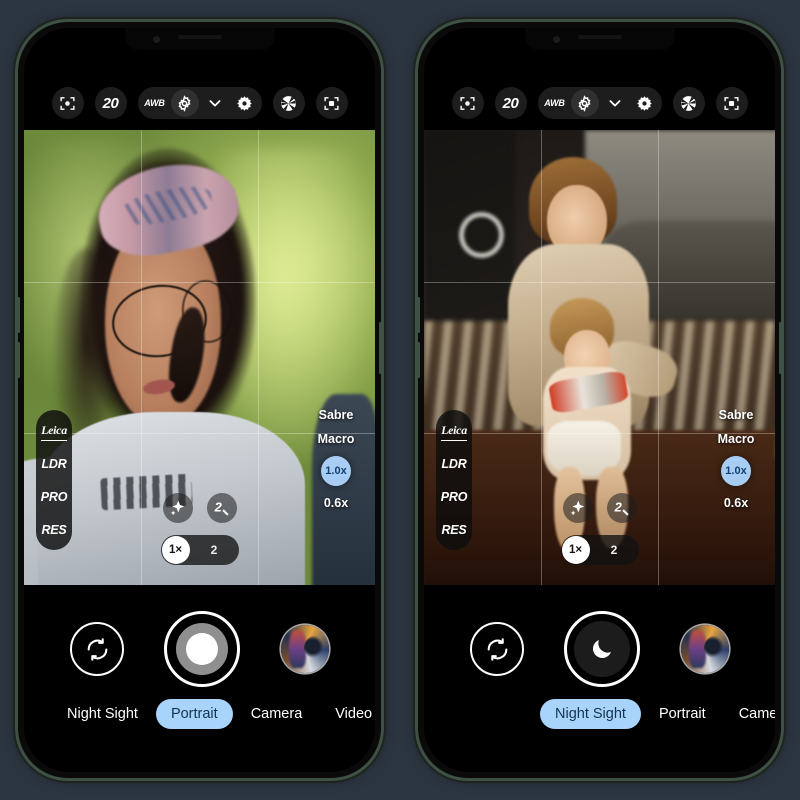  I want to click on bottom-bar-left: Night Sight Portrait Camera Video, so click(199, 678).